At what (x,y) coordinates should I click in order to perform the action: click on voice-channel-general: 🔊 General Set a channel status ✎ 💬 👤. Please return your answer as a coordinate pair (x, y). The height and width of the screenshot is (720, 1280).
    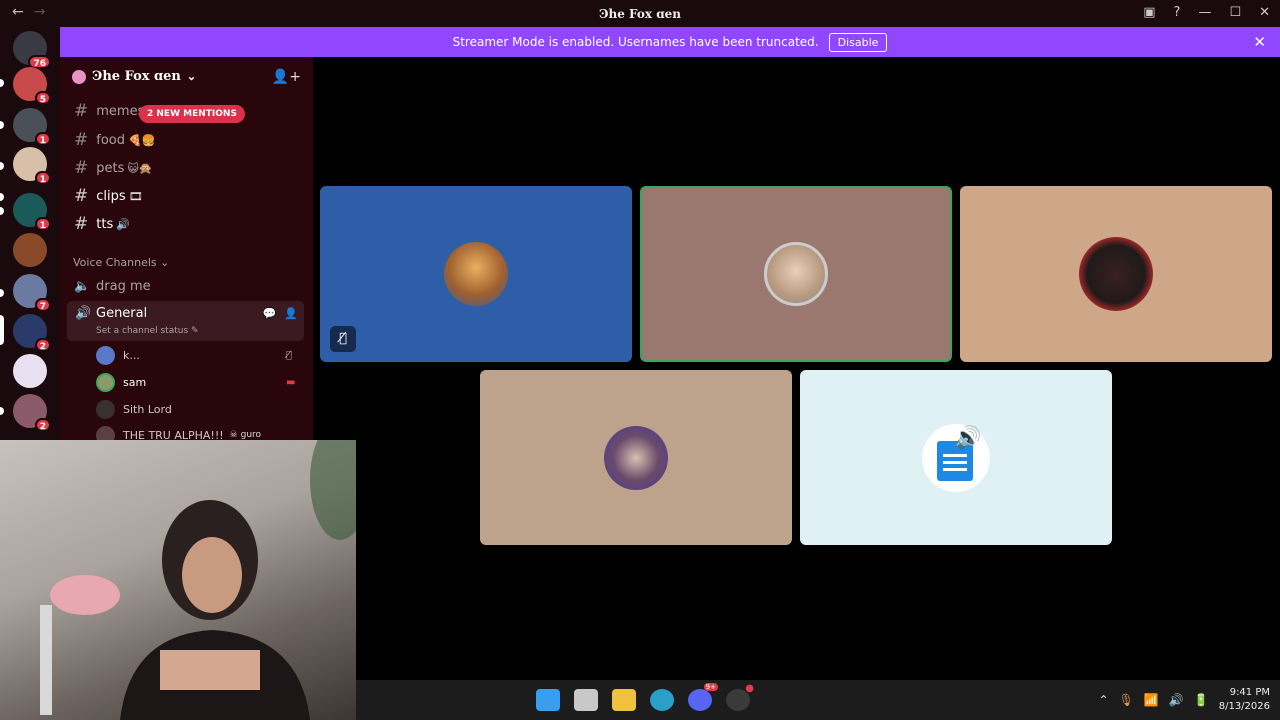
    Looking at the image, I should click on (185, 321).